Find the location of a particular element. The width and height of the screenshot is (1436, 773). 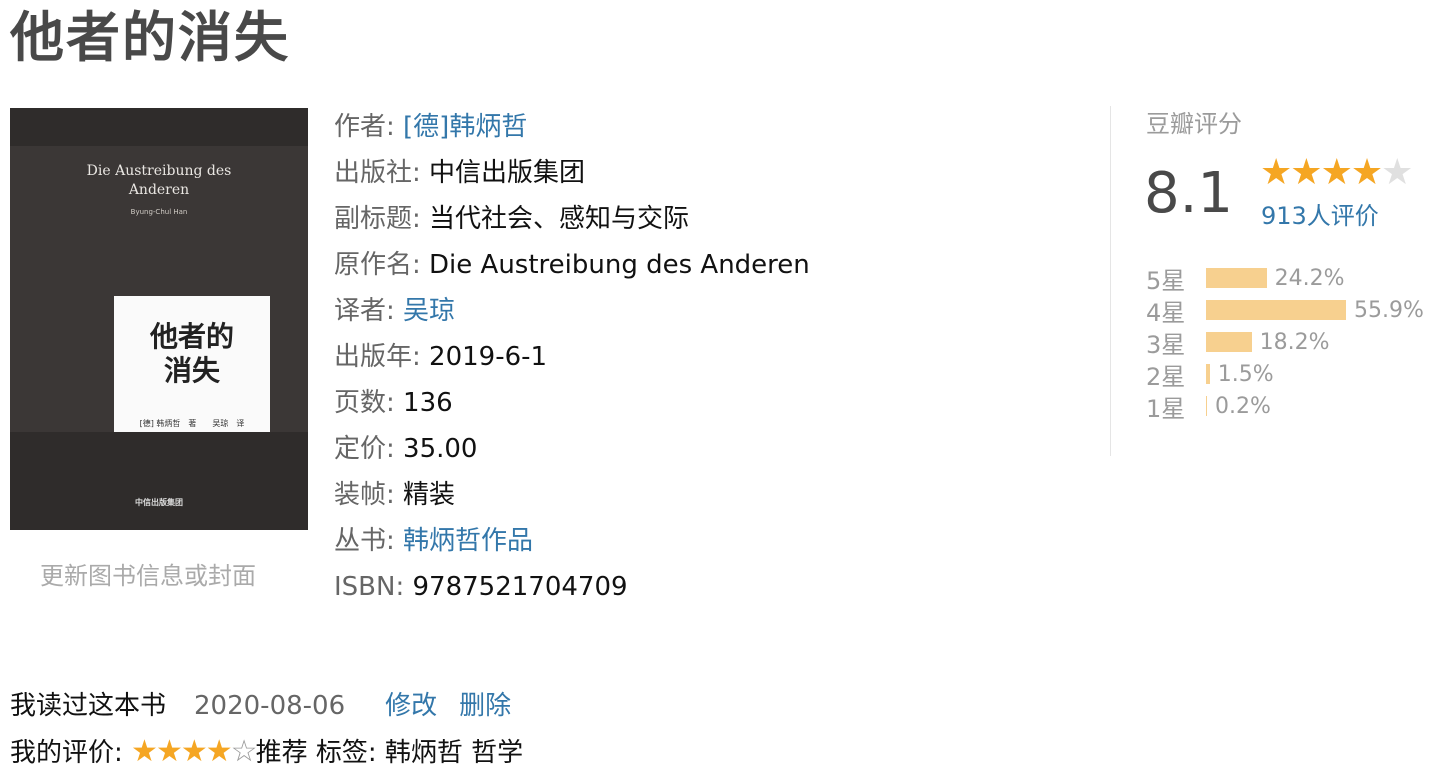

cover-top-band is located at coordinates (159, 127).